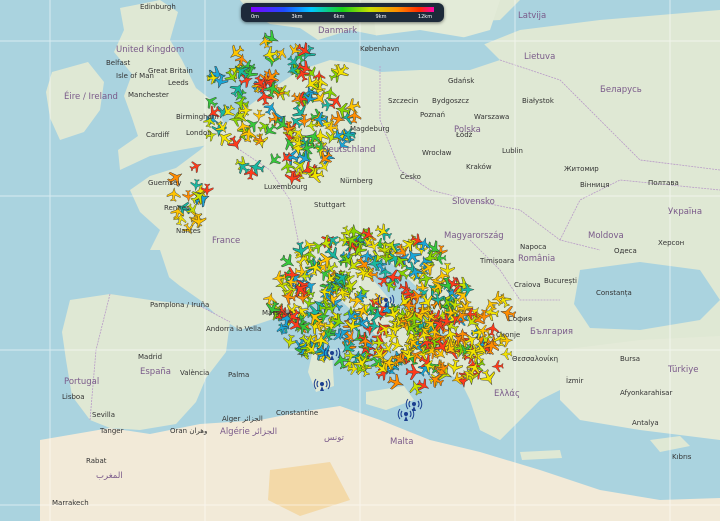  What do you see at coordinates (683, 370) in the screenshot?
I see `label-turkiye: Türkiye` at bounding box center [683, 370].